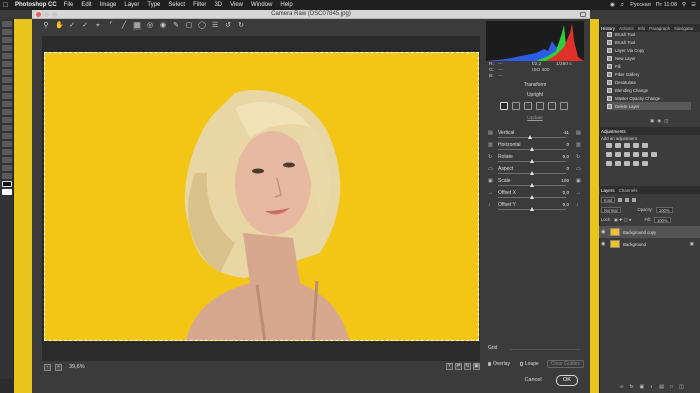 This screenshot has width=700, height=393. What do you see at coordinates (666, 5) in the screenshot?
I see `clock: Пт 11:08` at bounding box center [666, 5].